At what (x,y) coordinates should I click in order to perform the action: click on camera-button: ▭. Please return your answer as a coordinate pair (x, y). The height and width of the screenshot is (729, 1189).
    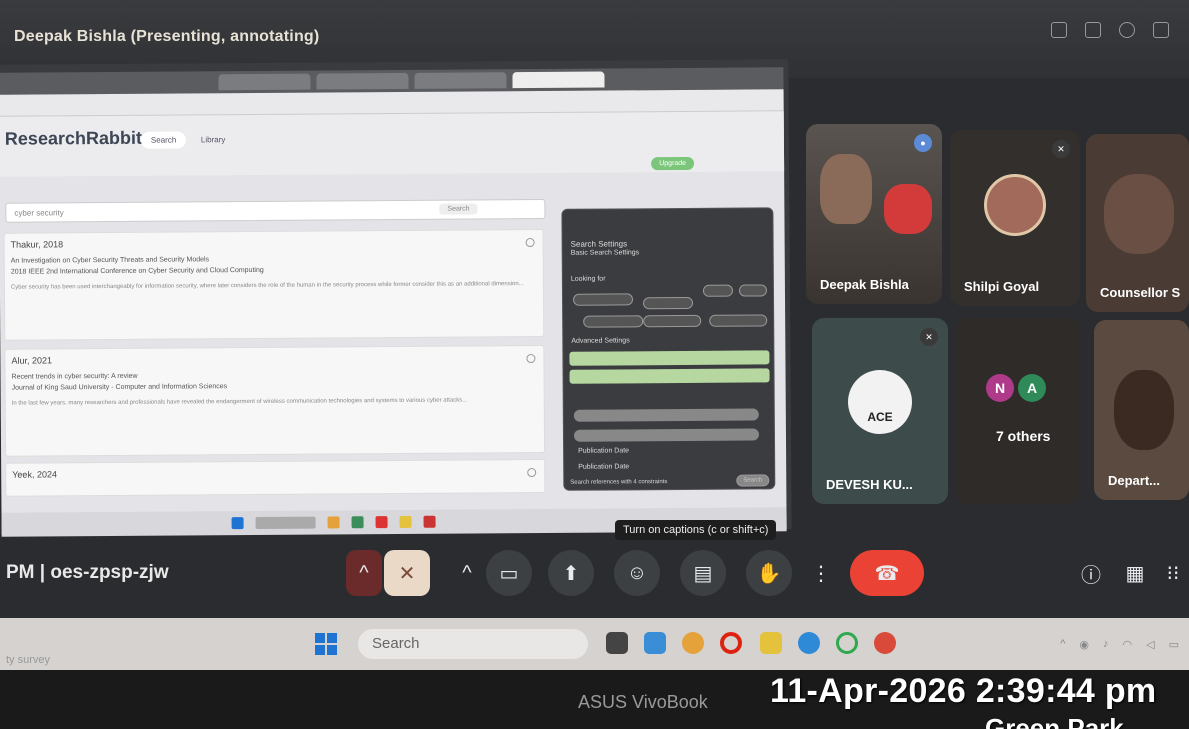
    Looking at the image, I should click on (509, 573).